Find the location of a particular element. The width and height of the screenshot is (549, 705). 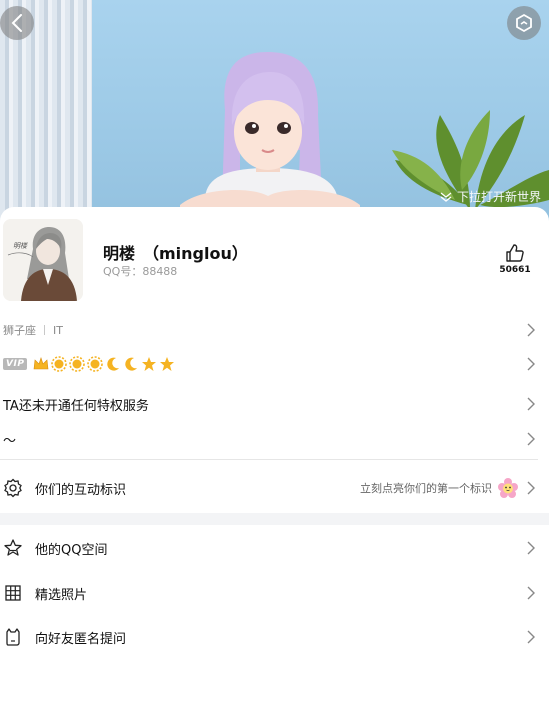

zodiac-tag: 狮子座 is located at coordinates (19, 330).